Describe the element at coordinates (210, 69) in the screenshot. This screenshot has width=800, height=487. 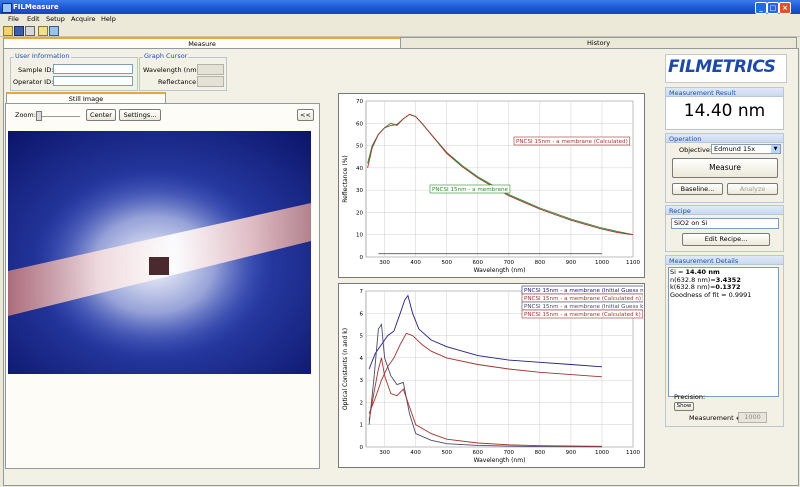
I see `wavelength-readout` at that location.